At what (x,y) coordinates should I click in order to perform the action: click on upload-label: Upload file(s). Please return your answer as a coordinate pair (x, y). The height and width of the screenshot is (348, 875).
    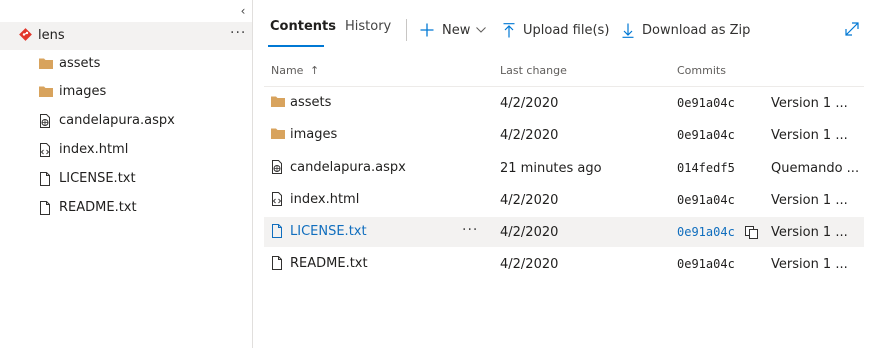
    Looking at the image, I should click on (566, 30).